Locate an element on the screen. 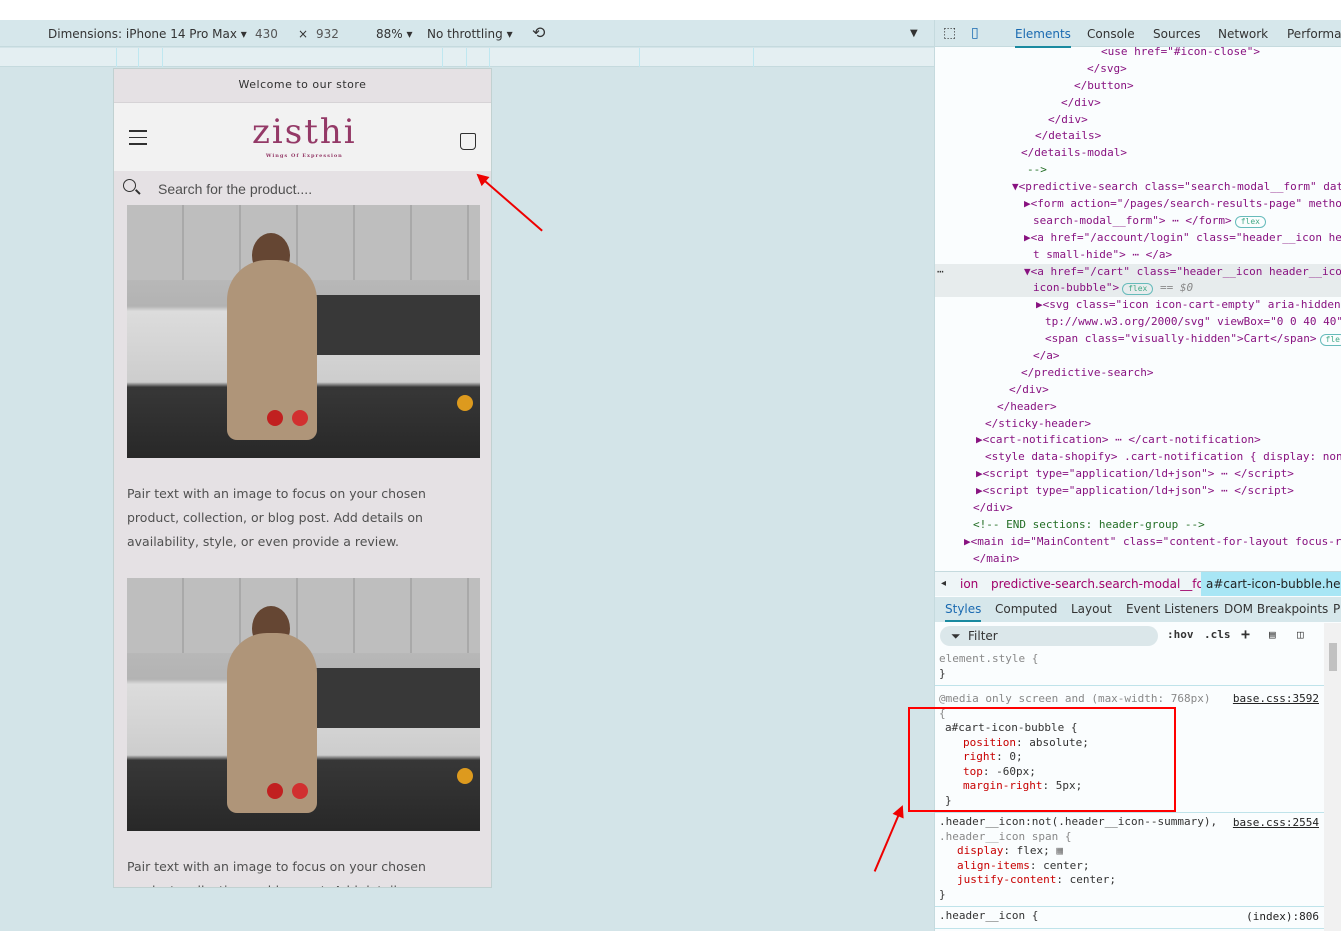 This screenshot has width=1341, height=931. dom-line: </main> is located at coordinates (1138, 559).